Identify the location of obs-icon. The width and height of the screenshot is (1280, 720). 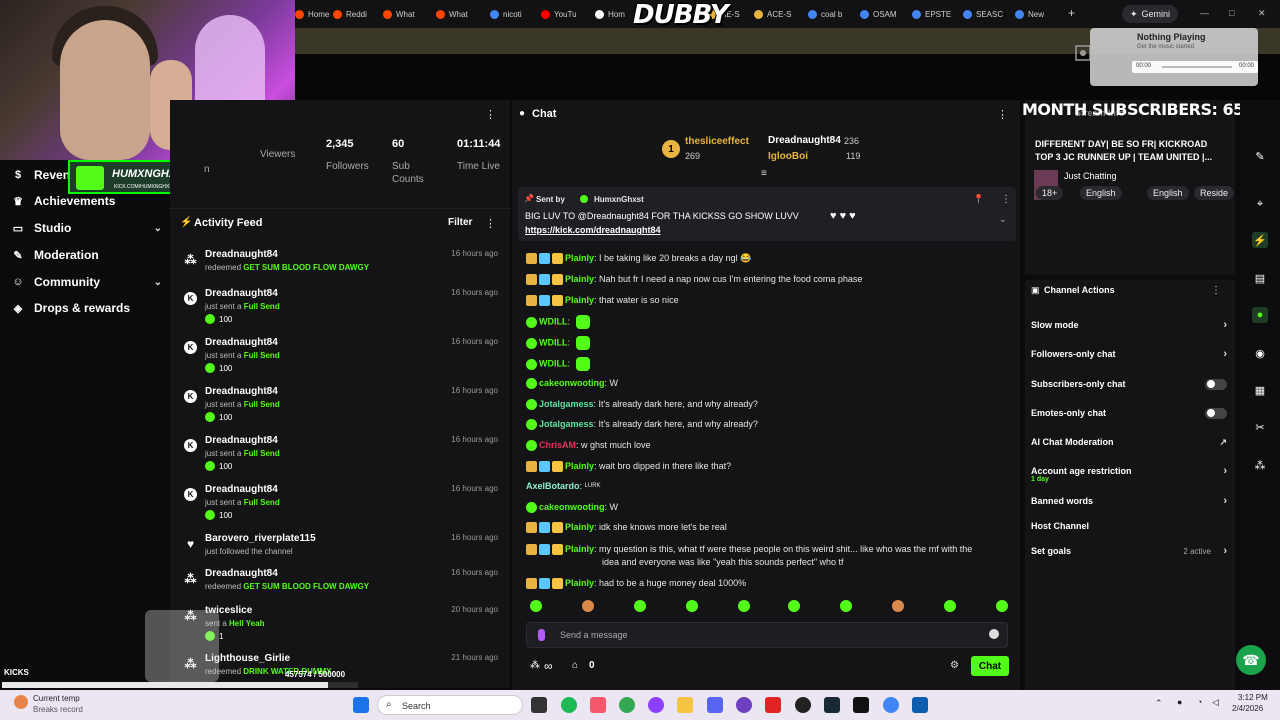
(803, 705).